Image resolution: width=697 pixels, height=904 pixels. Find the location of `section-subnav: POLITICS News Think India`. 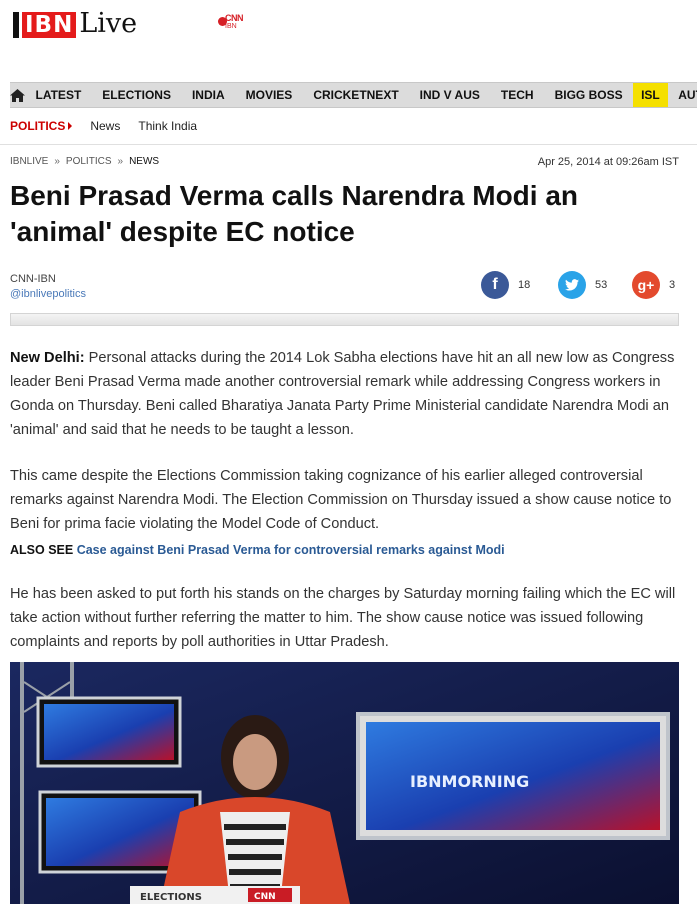

section-subnav: POLITICS News Think India is located at coordinates (112, 126).